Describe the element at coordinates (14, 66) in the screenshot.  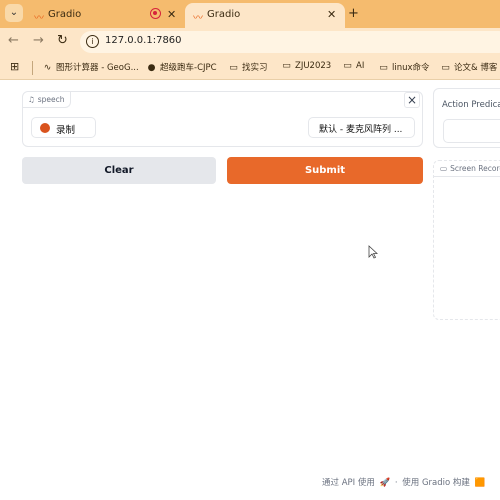
I see `apps-grid-icon: ⊞` at that location.